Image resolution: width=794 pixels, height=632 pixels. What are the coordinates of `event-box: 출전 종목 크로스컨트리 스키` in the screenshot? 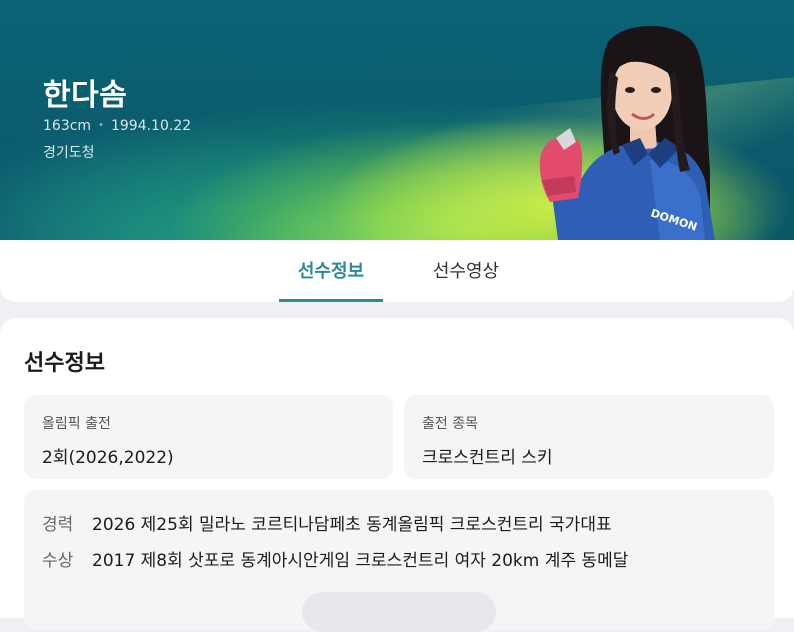 It's located at (589, 437).